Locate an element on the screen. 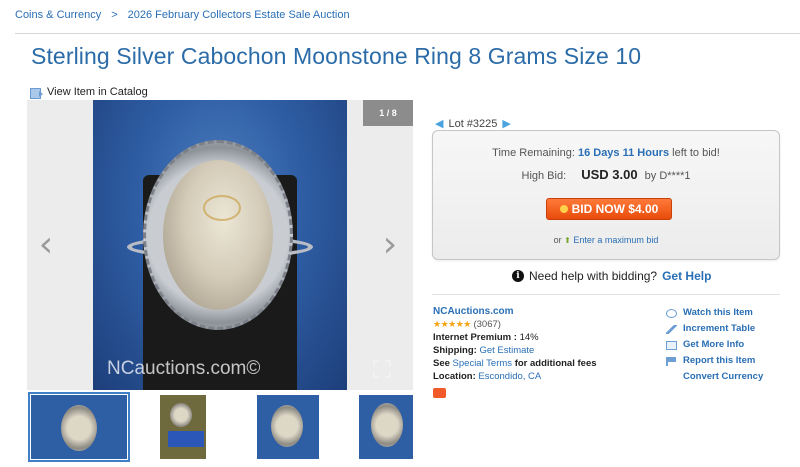  get-more-info-label: Get More Info is located at coordinates (714, 344).